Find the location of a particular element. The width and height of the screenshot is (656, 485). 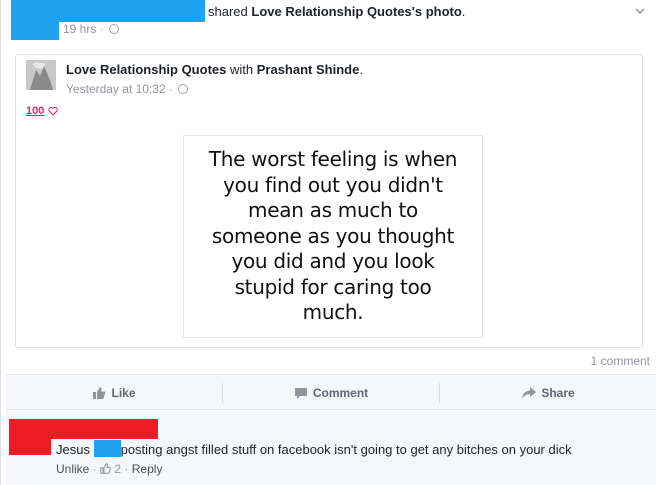

like-button: Like is located at coordinates (114, 393).